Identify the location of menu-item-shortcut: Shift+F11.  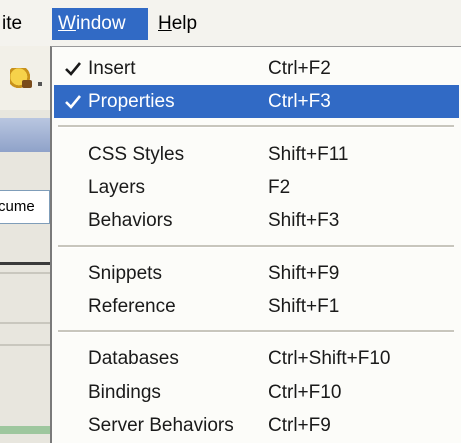
(308, 154).